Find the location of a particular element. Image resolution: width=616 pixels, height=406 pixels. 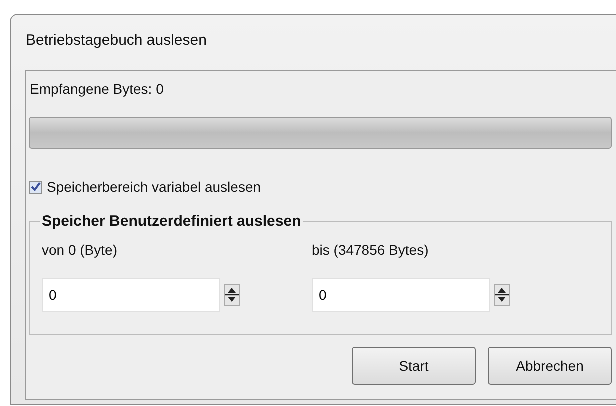

field-label: von 0 (Byte) is located at coordinates (80, 251).